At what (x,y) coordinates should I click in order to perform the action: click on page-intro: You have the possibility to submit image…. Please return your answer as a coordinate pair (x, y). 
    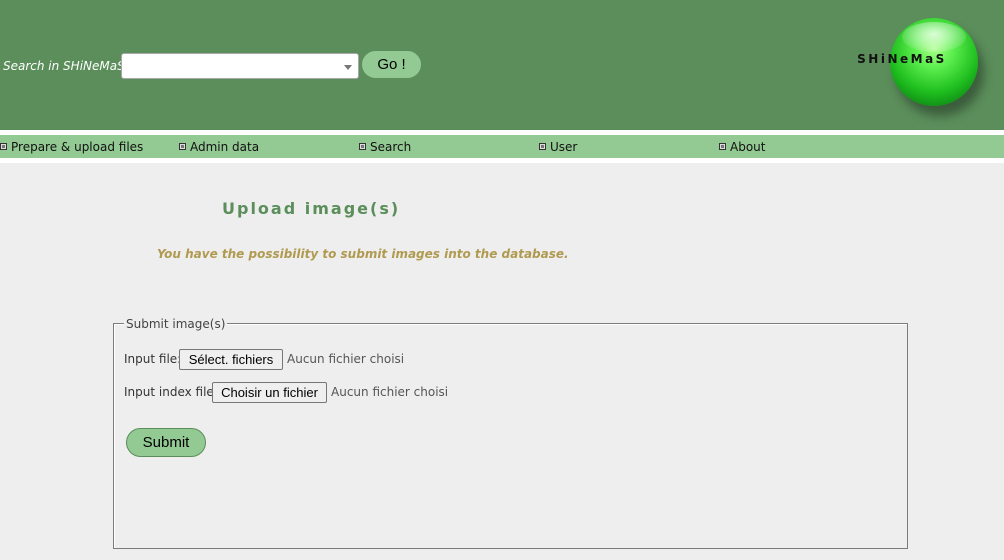
    Looking at the image, I should click on (363, 254).